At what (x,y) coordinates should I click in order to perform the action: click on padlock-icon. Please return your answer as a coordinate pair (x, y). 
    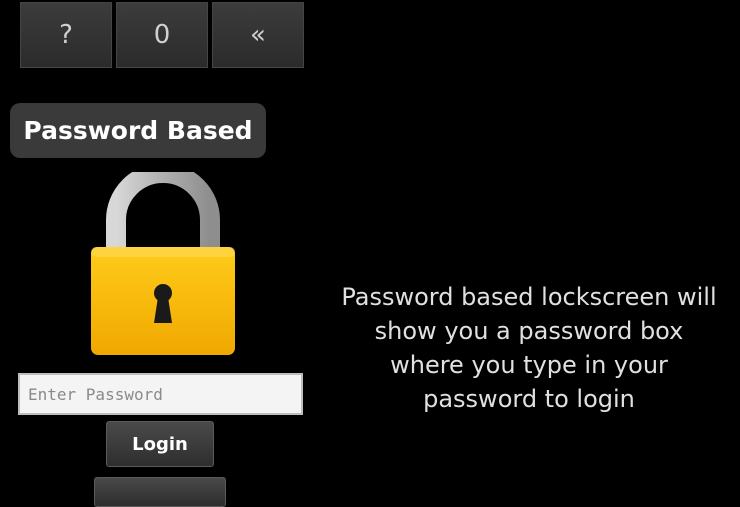
    Looking at the image, I should click on (163, 260).